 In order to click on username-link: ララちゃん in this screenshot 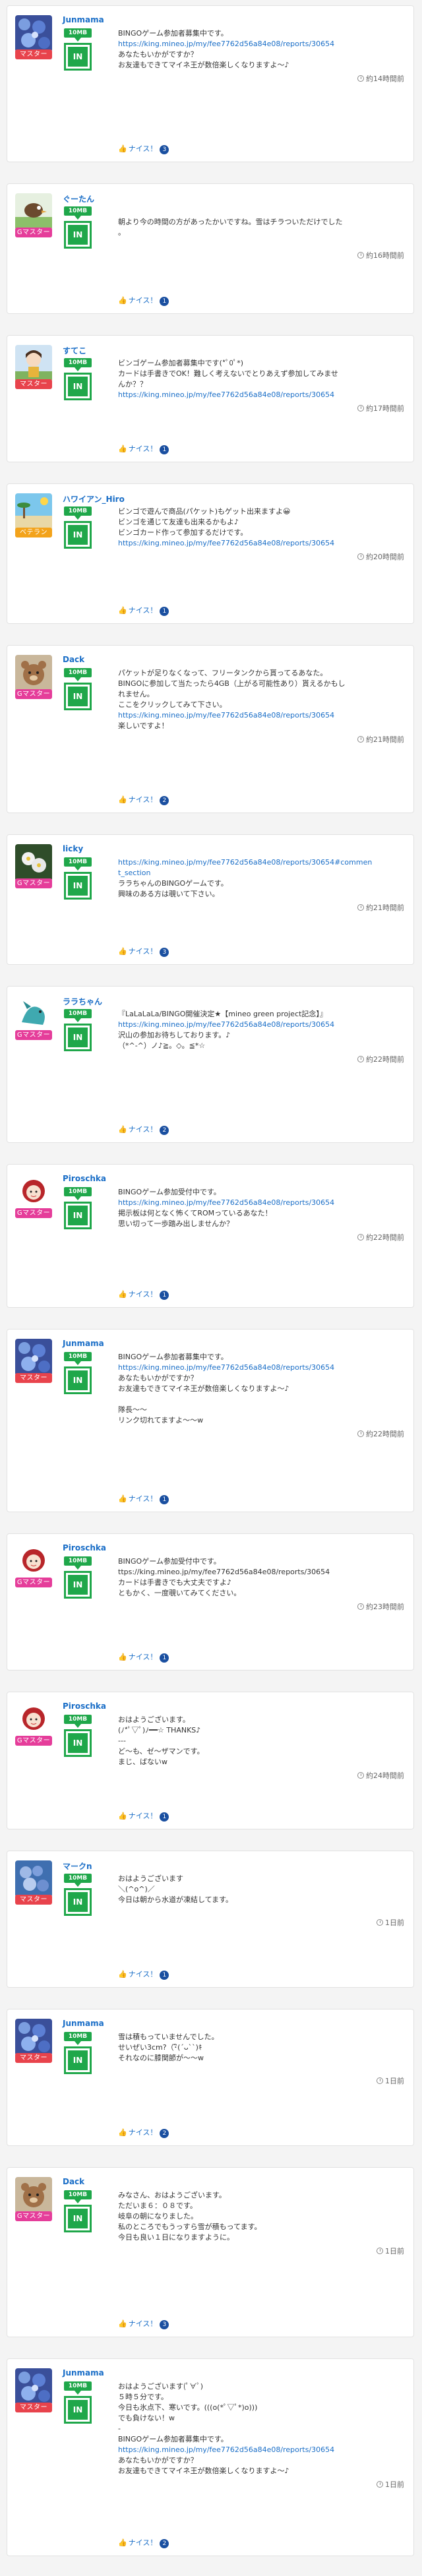, I will do `click(82, 1001)`.